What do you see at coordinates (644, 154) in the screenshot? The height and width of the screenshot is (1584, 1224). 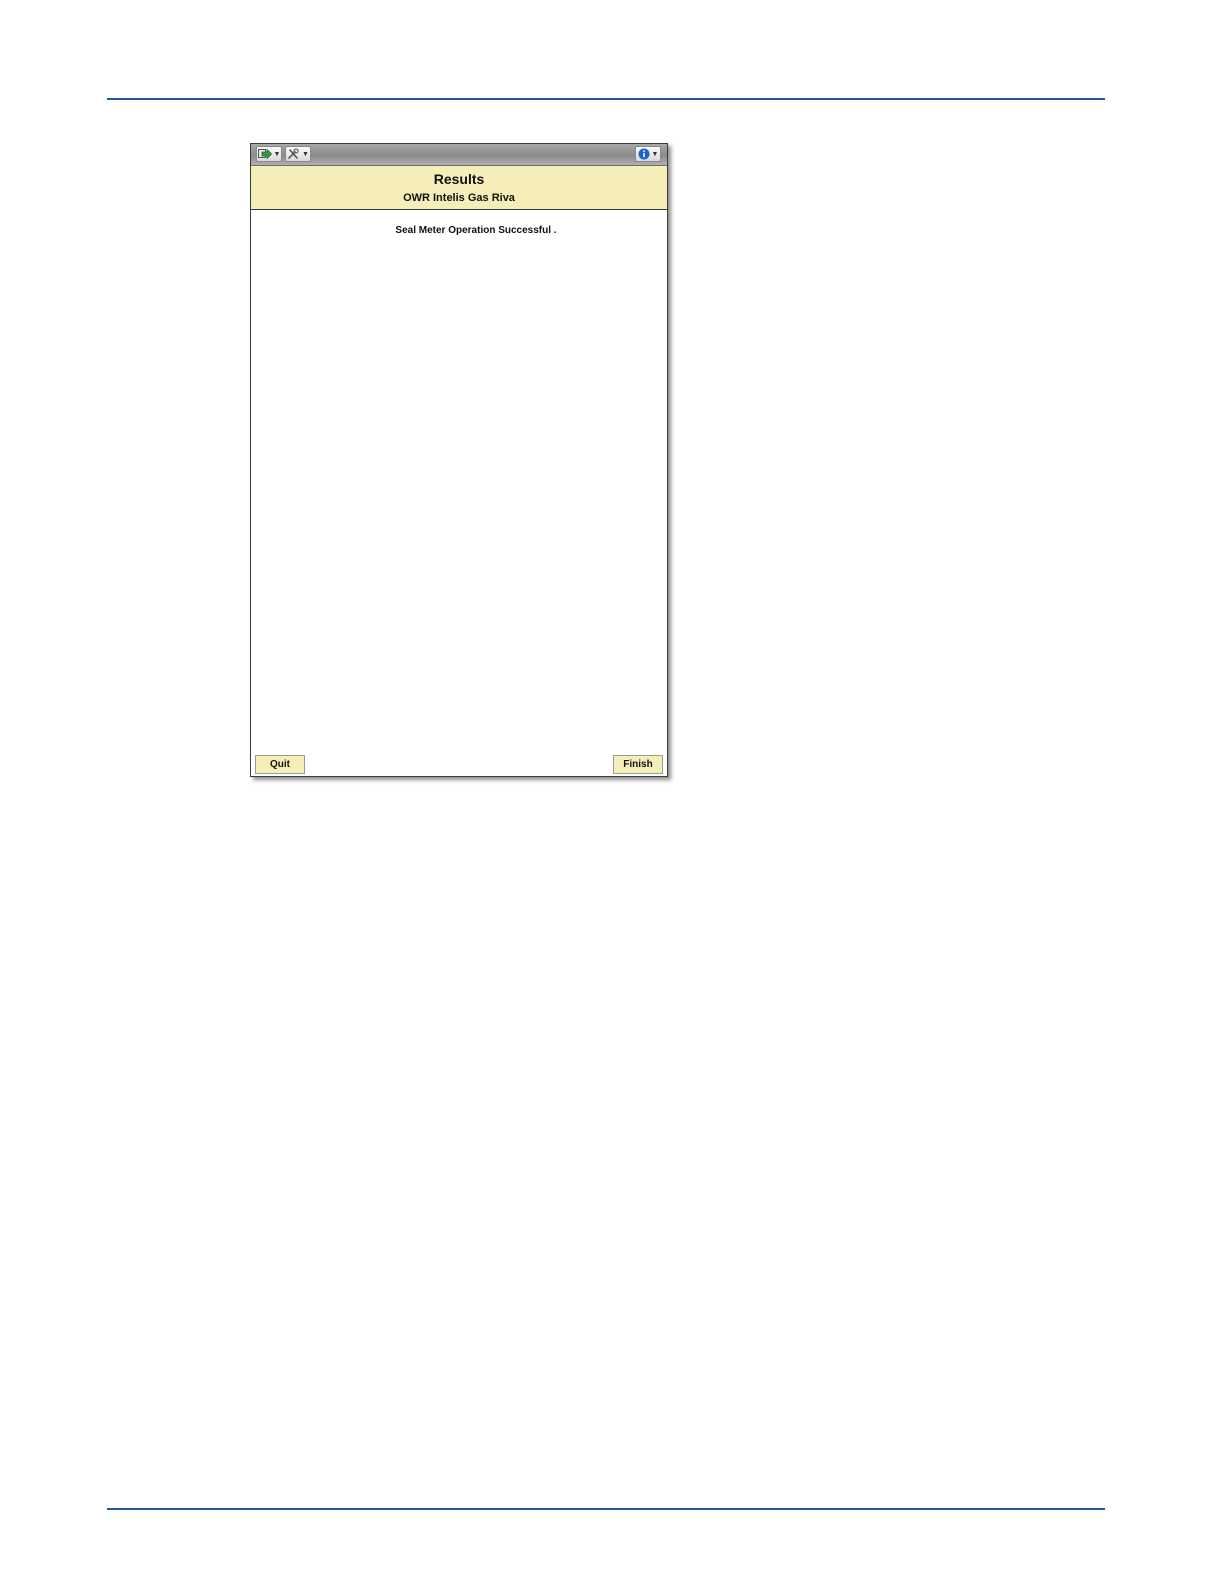 I see `info-icon` at bounding box center [644, 154].